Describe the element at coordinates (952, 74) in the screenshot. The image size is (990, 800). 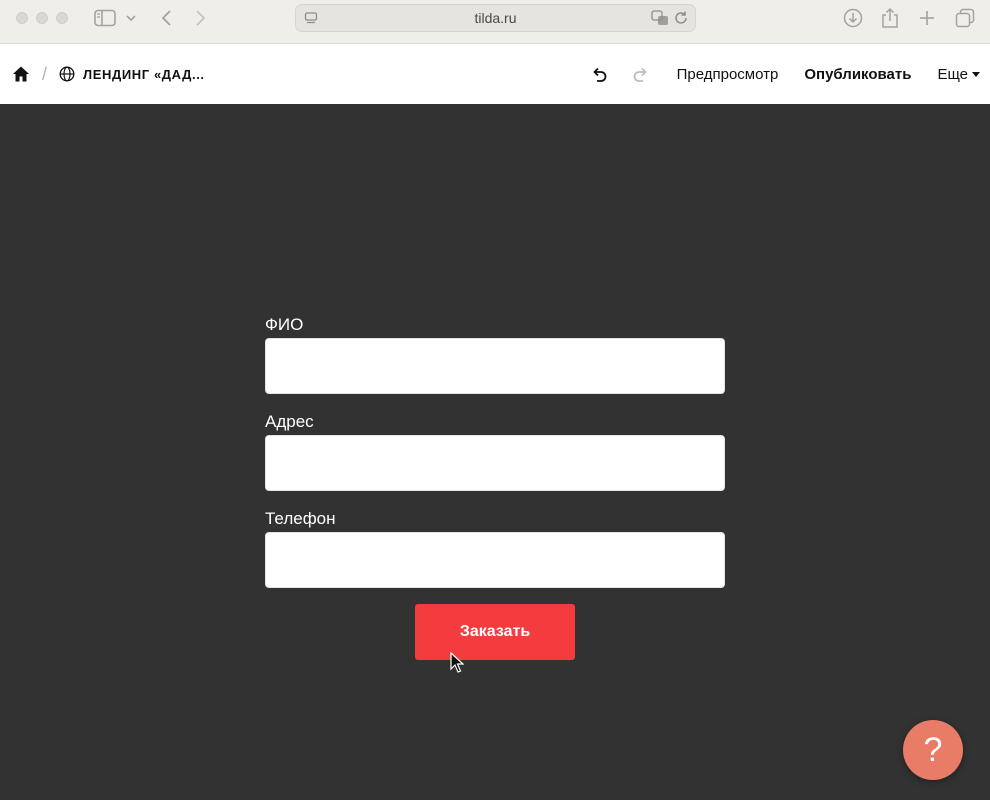
I see `more-label: Еще` at that location.